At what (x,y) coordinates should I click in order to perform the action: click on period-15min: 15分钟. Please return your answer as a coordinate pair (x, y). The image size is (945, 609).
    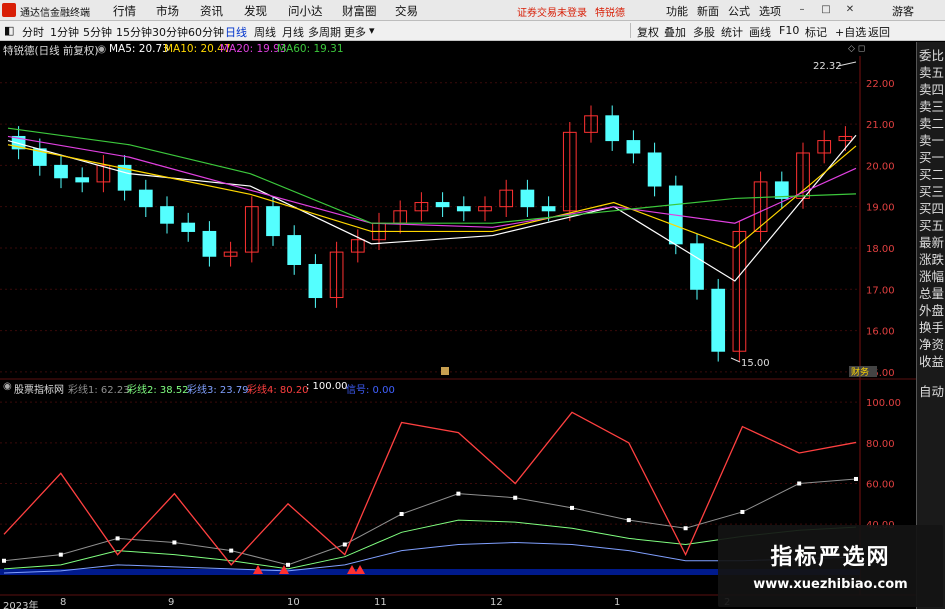
    Looking at the image, I should click on (134, 32).